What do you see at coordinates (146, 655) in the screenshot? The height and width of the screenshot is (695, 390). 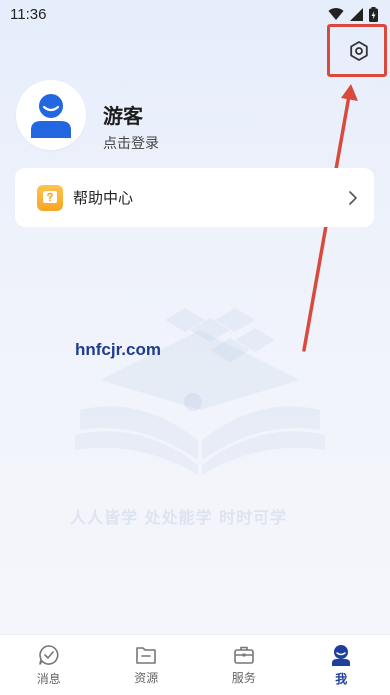 I see `folder-icon` at bounding box center [146, 655].